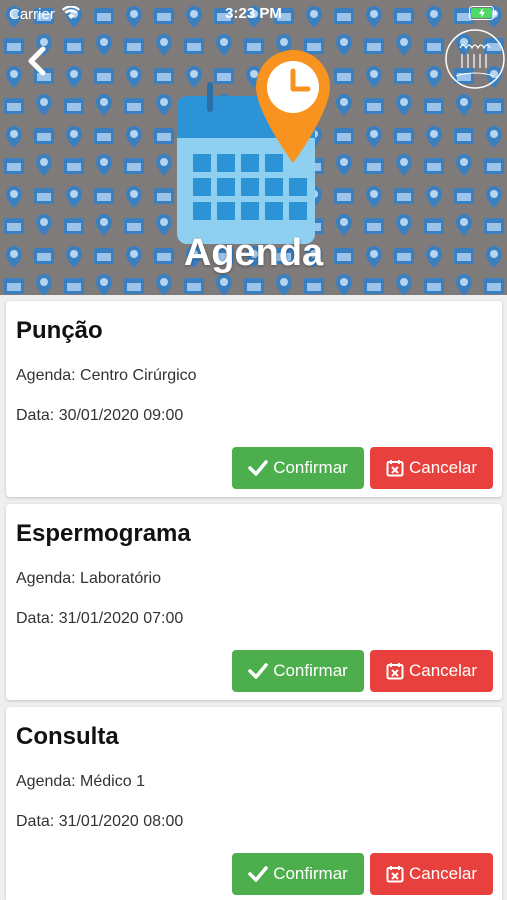 This screenshot has width=507, height=900. Describe the element at coordinates (80, 781) in the screenshot. I see `appointment-agenda: Agenda: Médico 1` at that location.